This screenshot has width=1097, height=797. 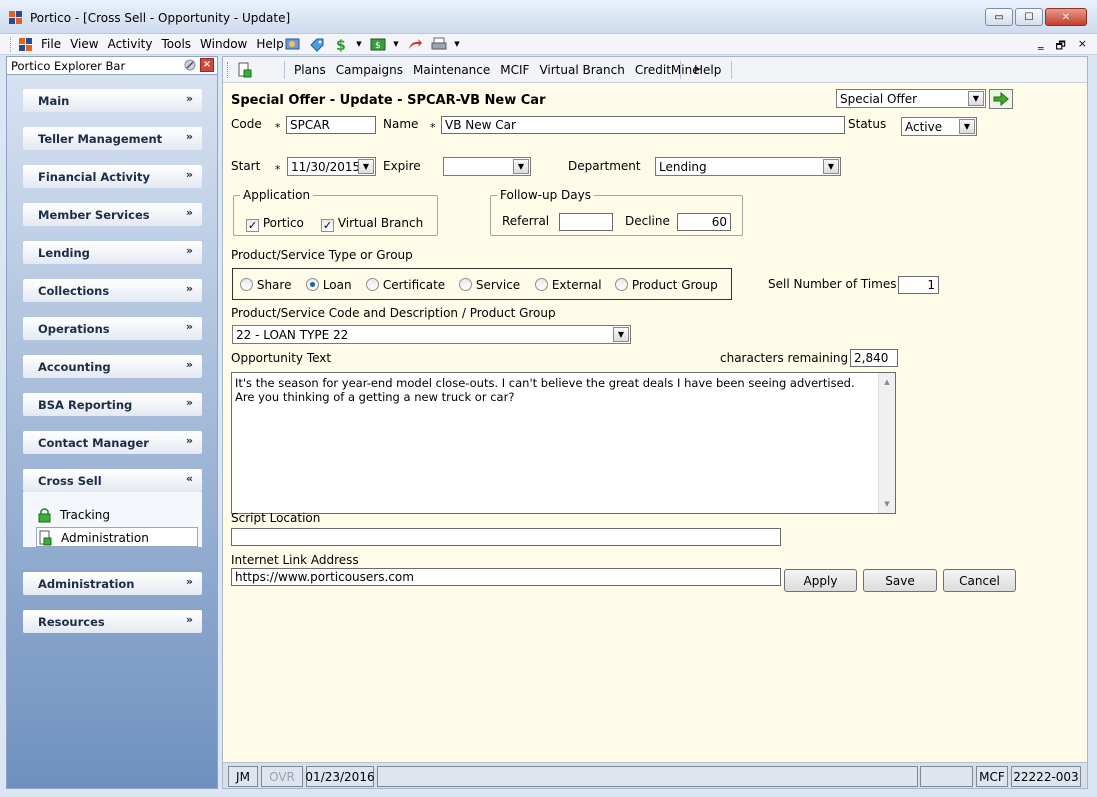 What do you see at coordinates (316, 44) in the screenshot?
I see `tag-icon` at bounding box center [316, 44].